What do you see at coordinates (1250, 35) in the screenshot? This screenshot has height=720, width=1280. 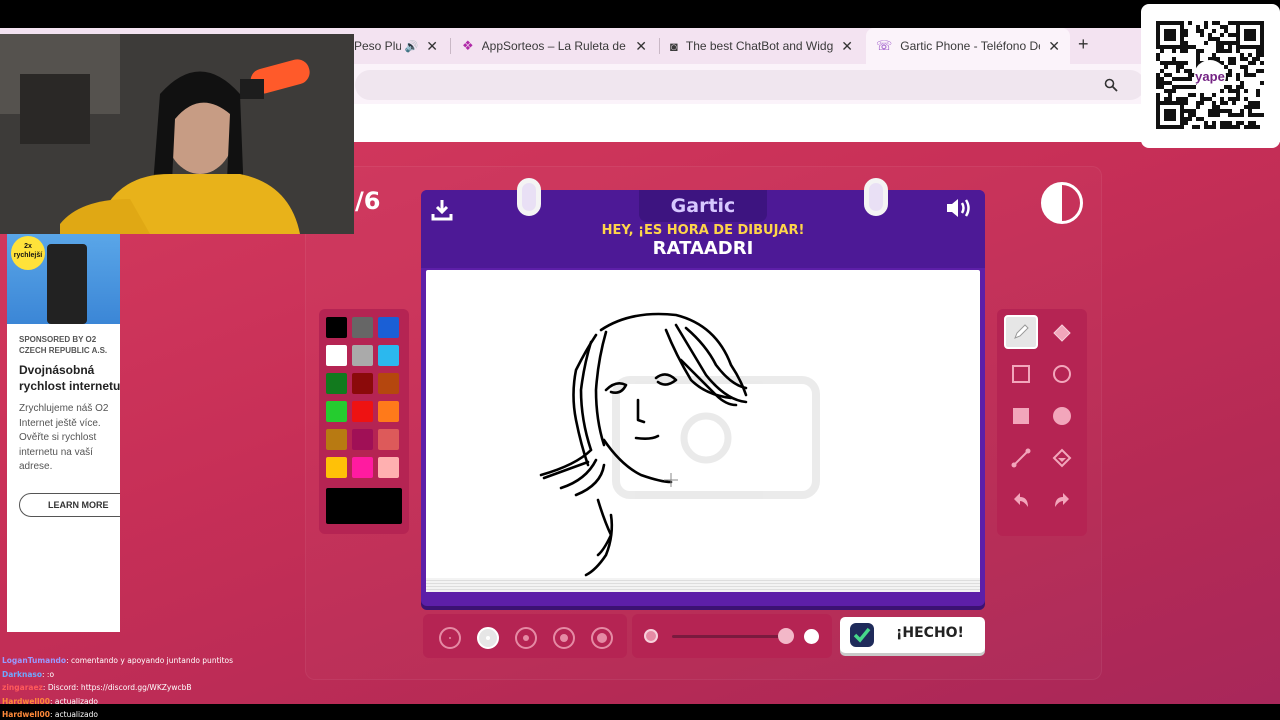 I see `qr-finder` at bounding box center [1250, 35].